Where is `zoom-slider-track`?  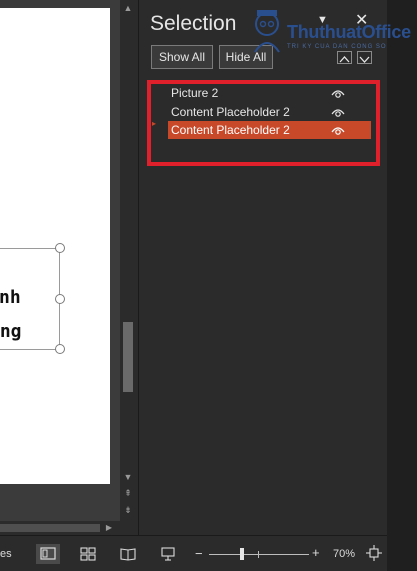
zoom-slider-track is located at coordinates (259, 554).